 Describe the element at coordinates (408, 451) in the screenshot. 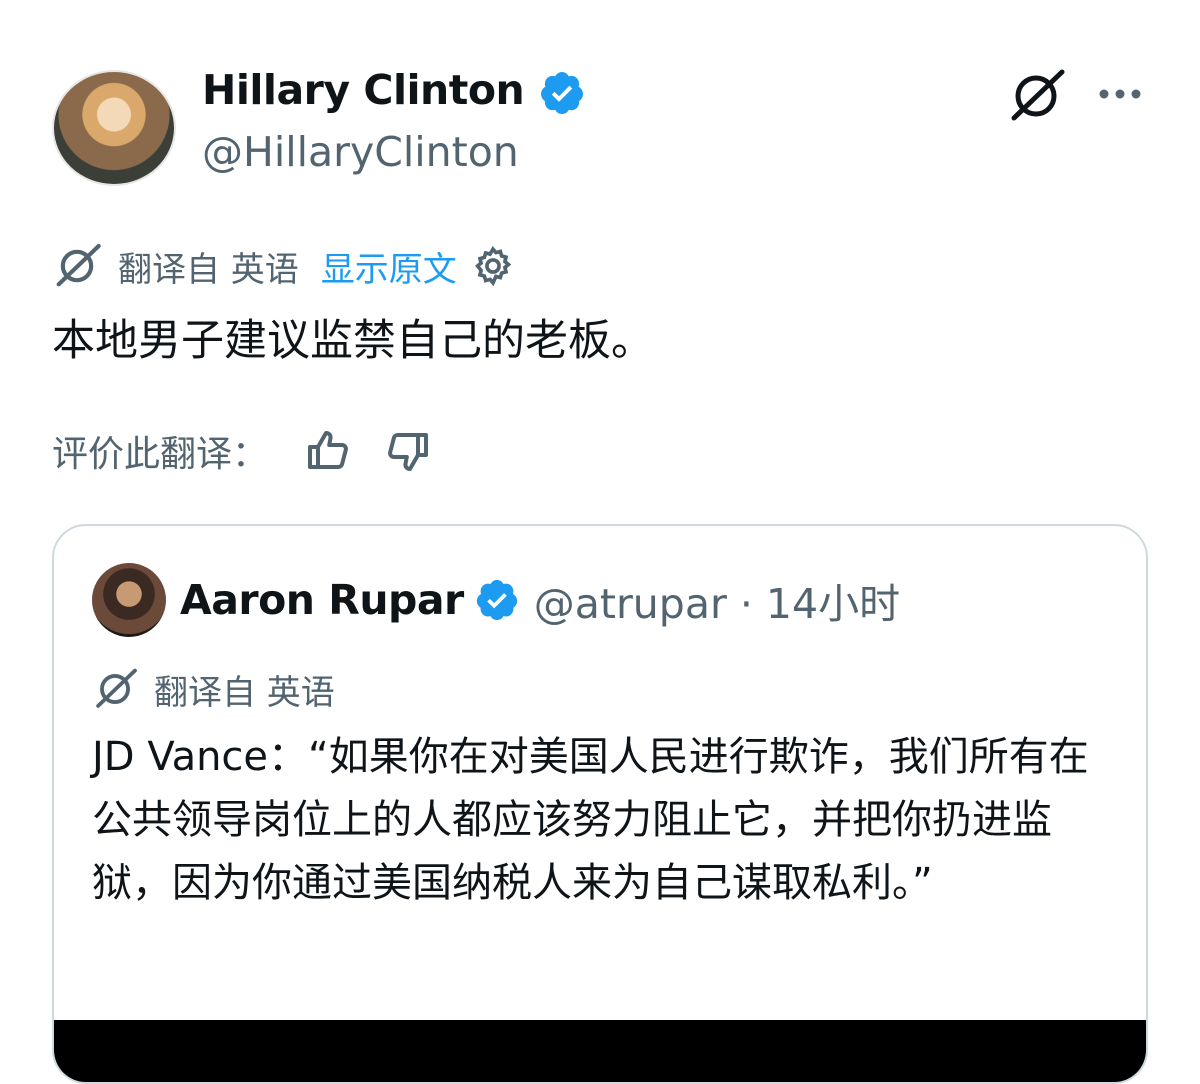

I see `thumbs-down-icon` at that location.